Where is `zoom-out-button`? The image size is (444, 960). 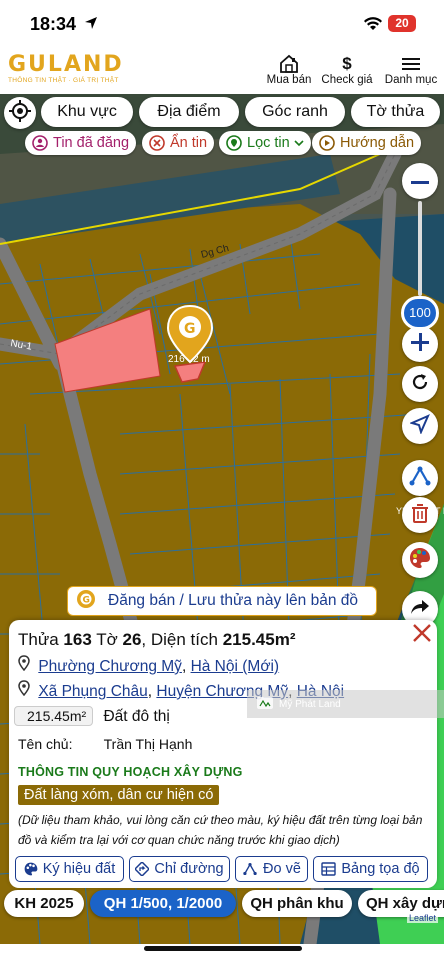 zoom-out-button is located at coordinates (420, 181).